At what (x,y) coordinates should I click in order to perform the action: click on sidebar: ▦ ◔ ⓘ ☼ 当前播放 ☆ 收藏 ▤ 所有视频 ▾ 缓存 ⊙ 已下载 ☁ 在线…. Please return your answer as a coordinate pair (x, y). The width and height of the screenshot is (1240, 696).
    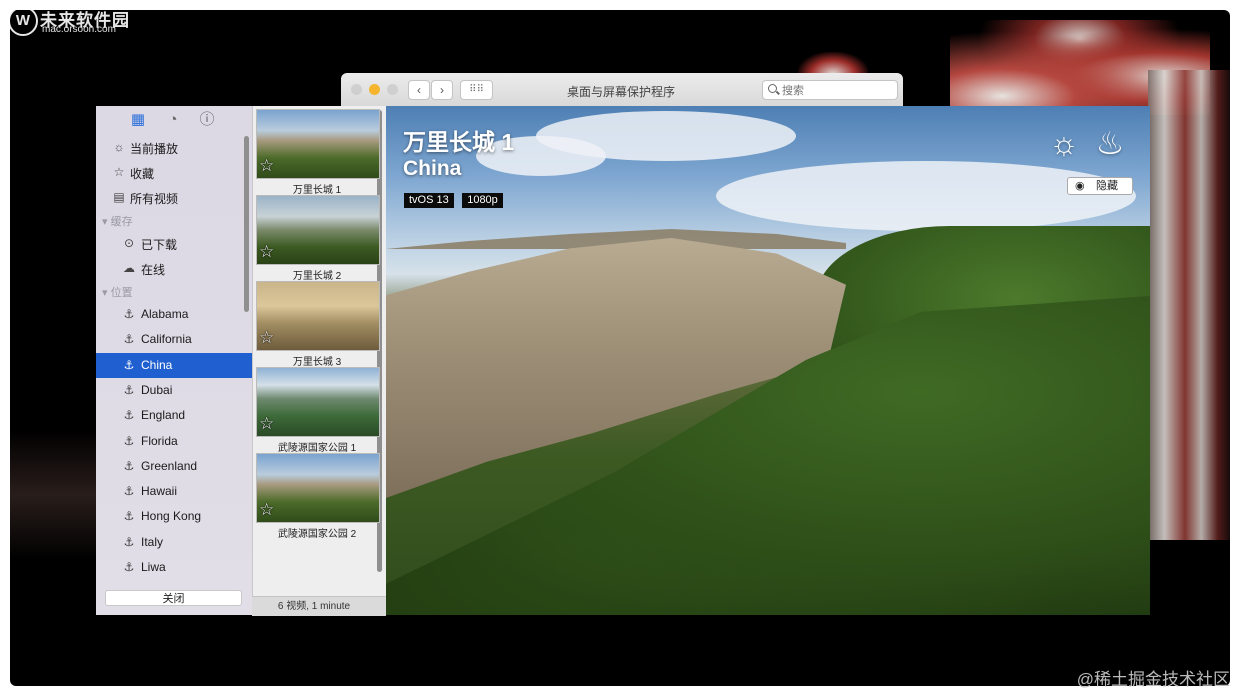
    Looking at the image, I should click on (174, 360).